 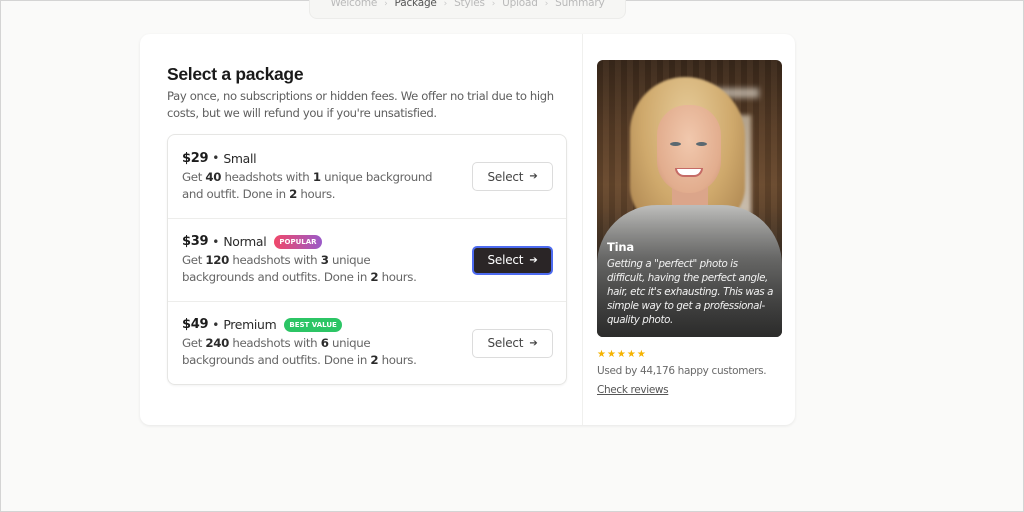 What do you see at coordinates (327, 241) in the screenshot?
I see `package-header: $39 • Normal POPULAR` at bounding box center [327, 241].